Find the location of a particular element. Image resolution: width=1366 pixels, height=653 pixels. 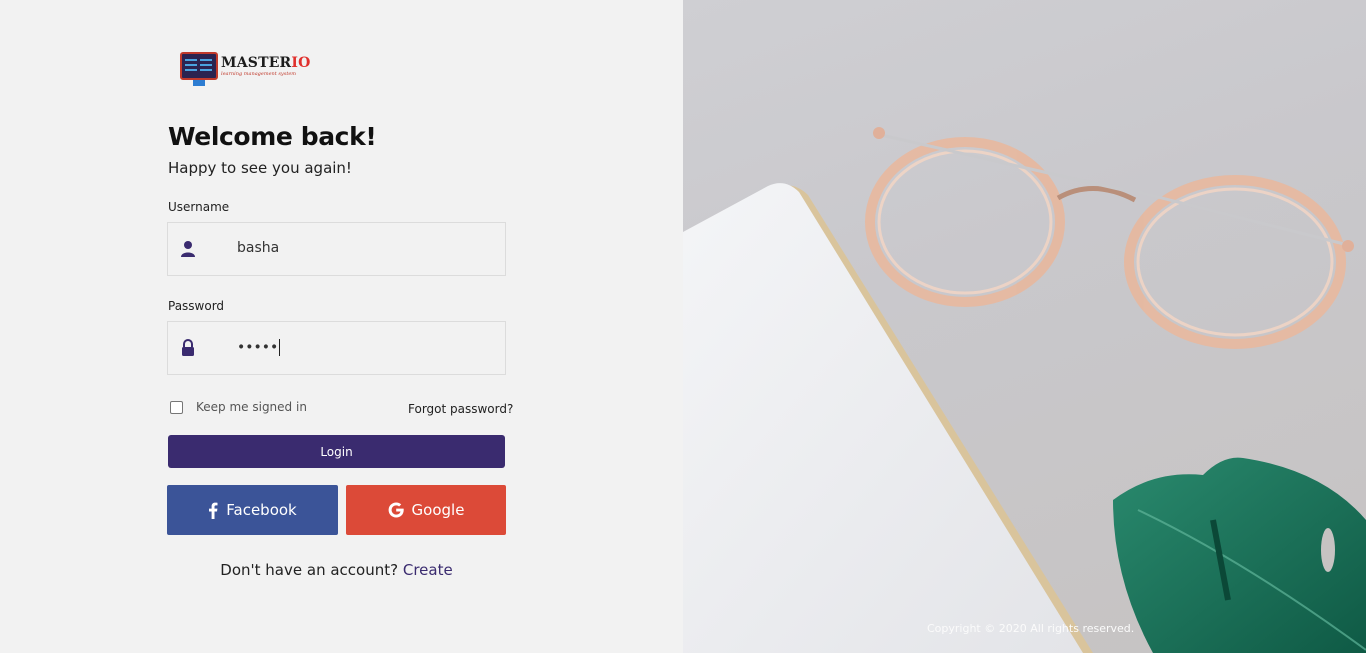

username-label: Username is located at coordinates (199, 207).